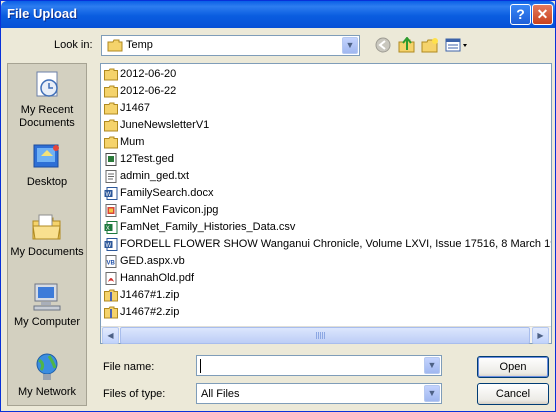 The height and width of the screenshot is (412, 556). I want to click on vb-file-icon: VB, so click(111, 261).